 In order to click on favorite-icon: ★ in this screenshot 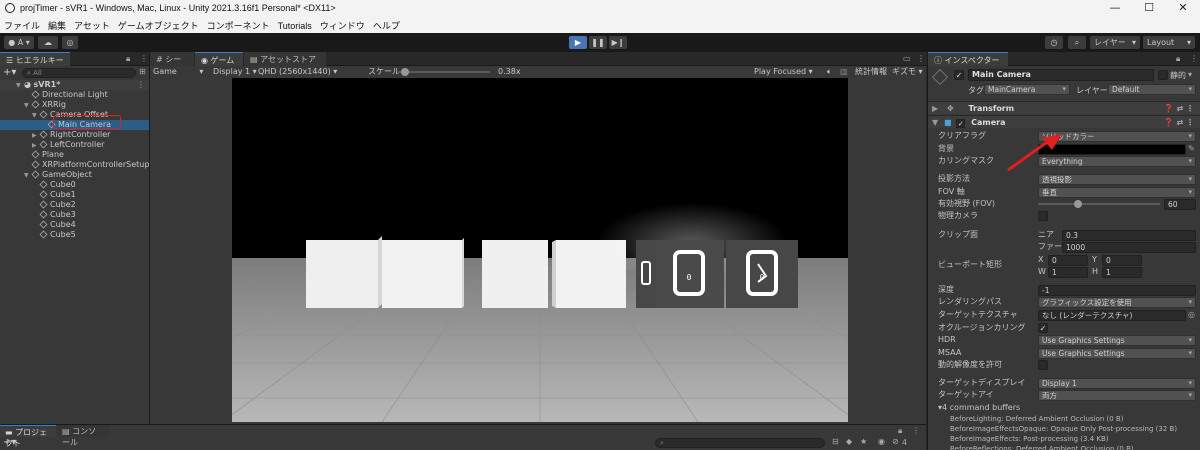, I will do `click(863, 441)`.